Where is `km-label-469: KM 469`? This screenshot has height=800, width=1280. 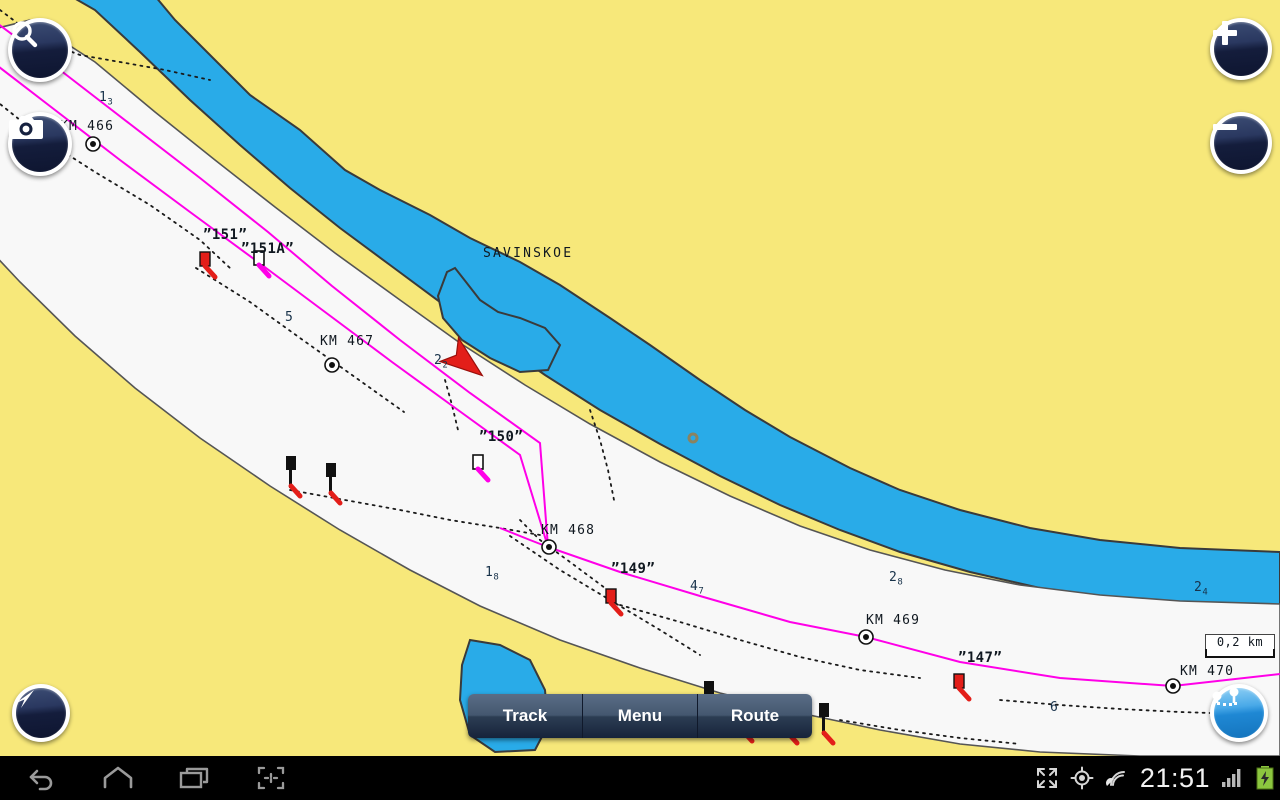
km-label-469: KM 469 is located at coordinates (893, 620).